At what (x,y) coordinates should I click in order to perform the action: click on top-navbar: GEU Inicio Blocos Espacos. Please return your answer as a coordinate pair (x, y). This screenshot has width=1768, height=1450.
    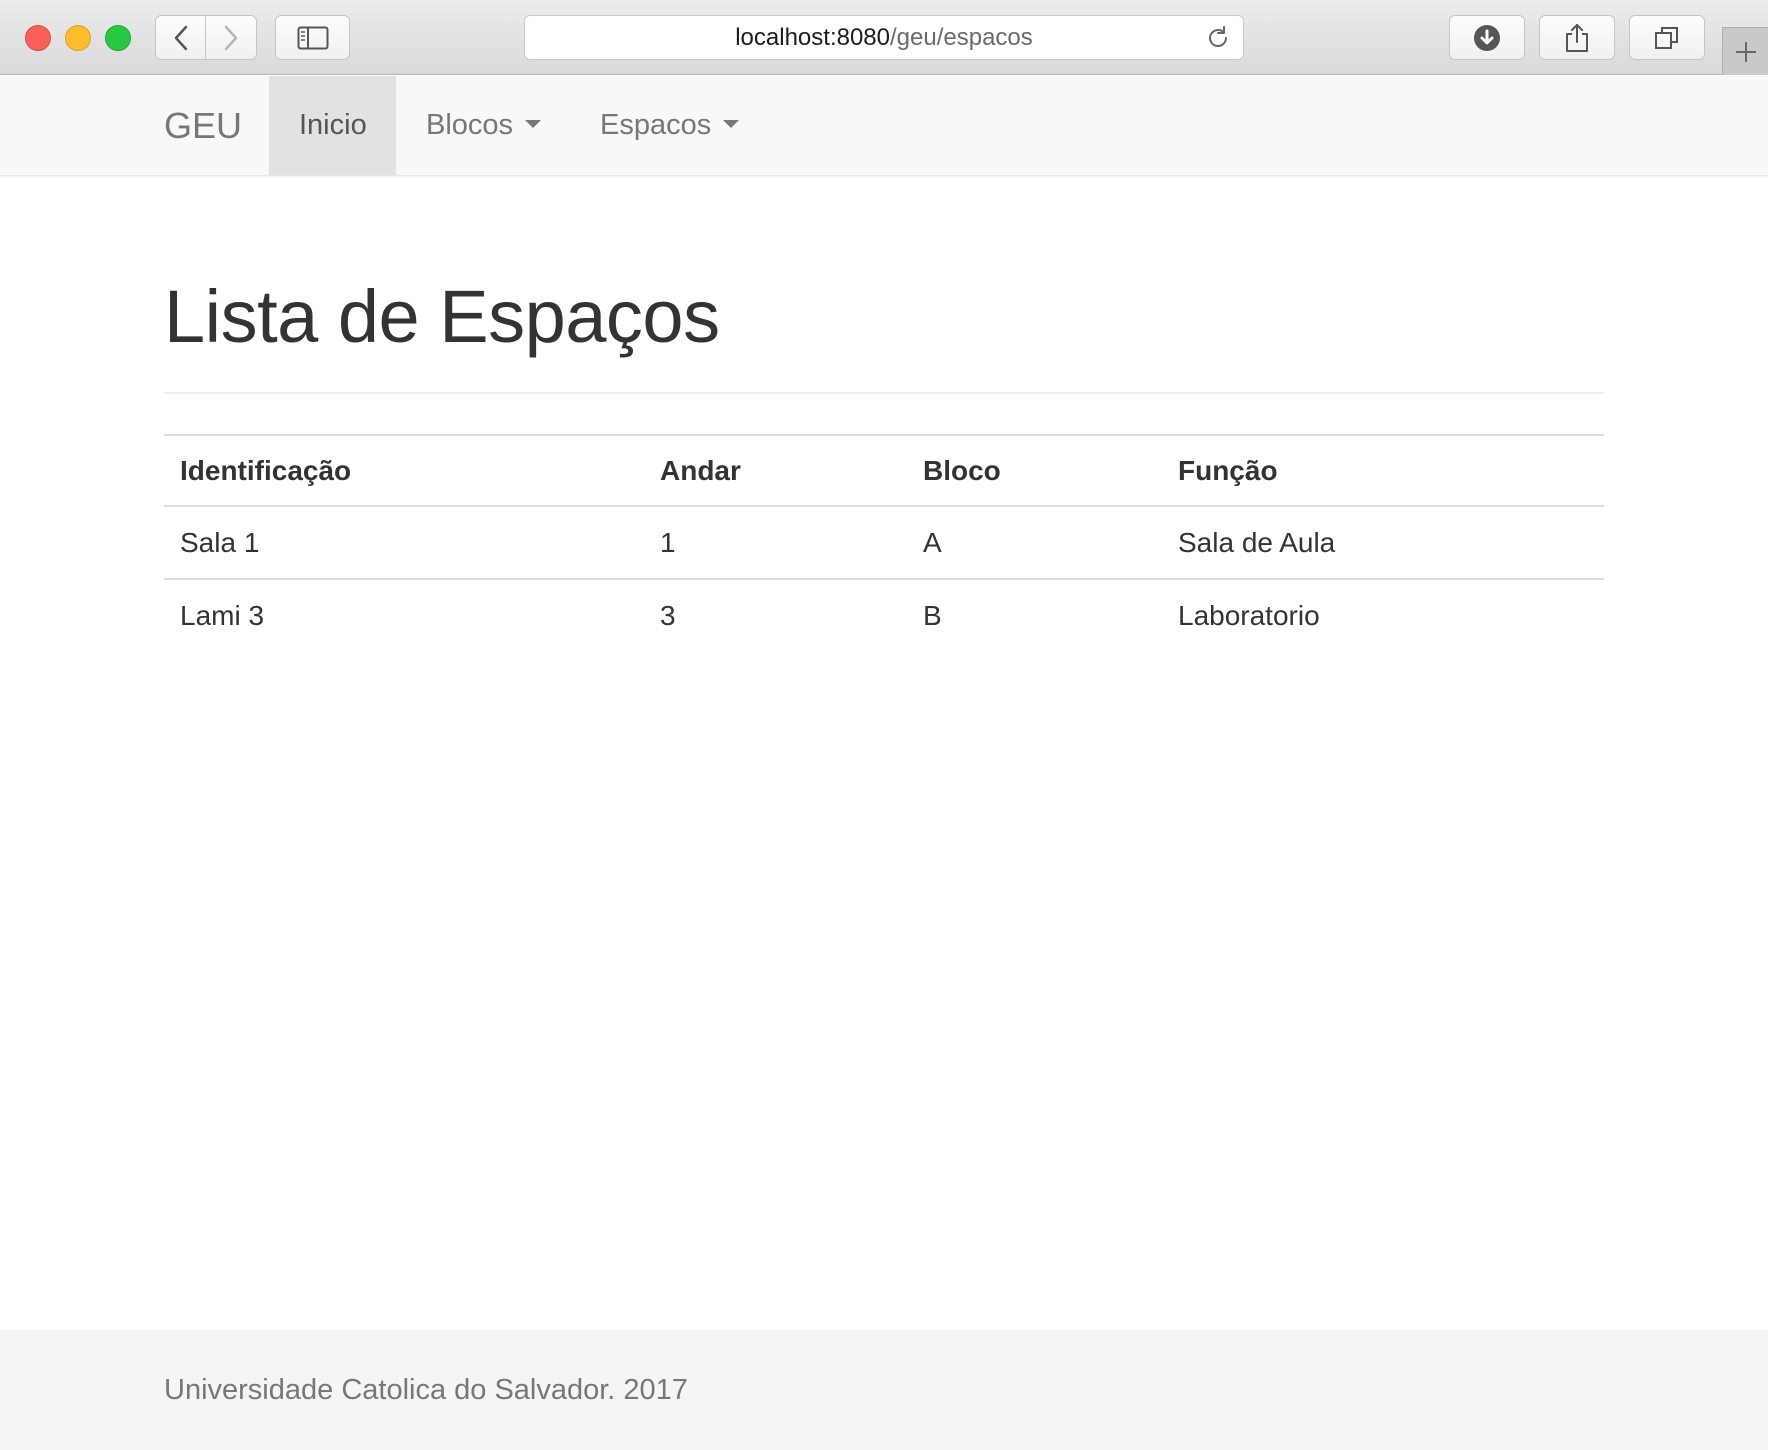
    Looking at the image, I should click on (884, 126).